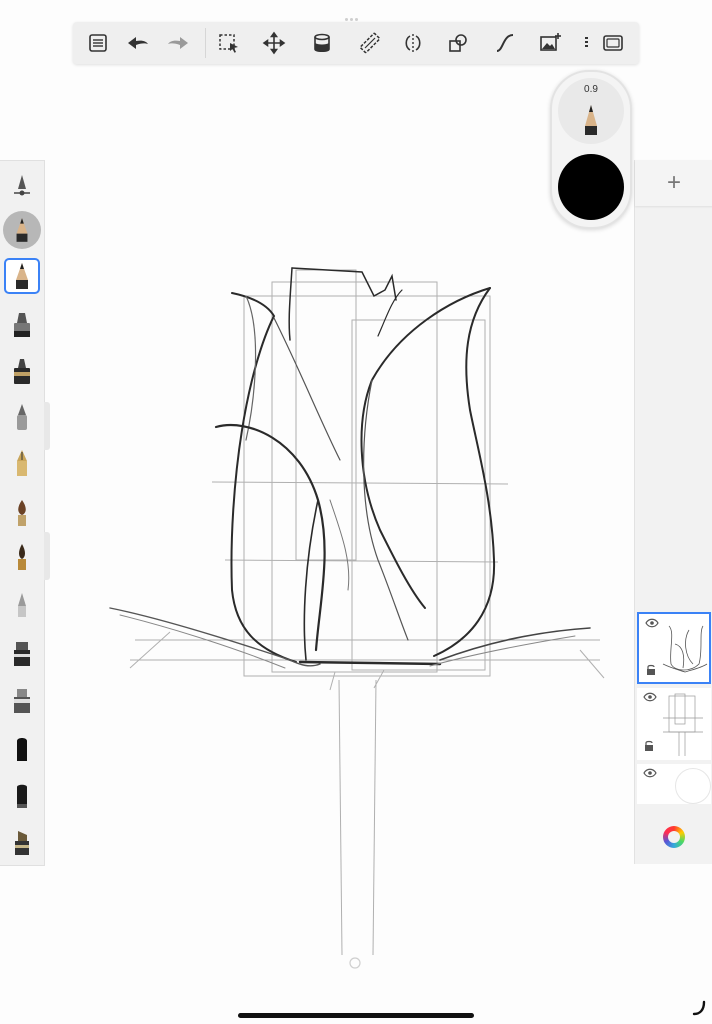 The image size is (712, 1024). I want to click on chisel-marker-icon, so click(22, 843).